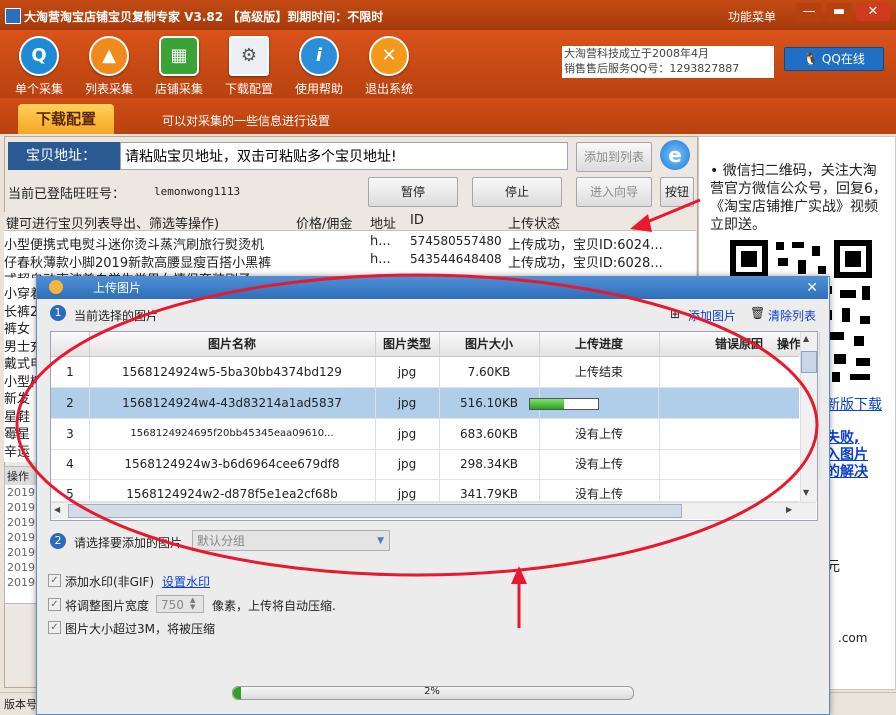 The width and height of the screenshot is (896, 715). What do you see at coordinates (232, 344) in the screenshot?
I see `col-header: 图片名称` at bounding box center [232, 344].